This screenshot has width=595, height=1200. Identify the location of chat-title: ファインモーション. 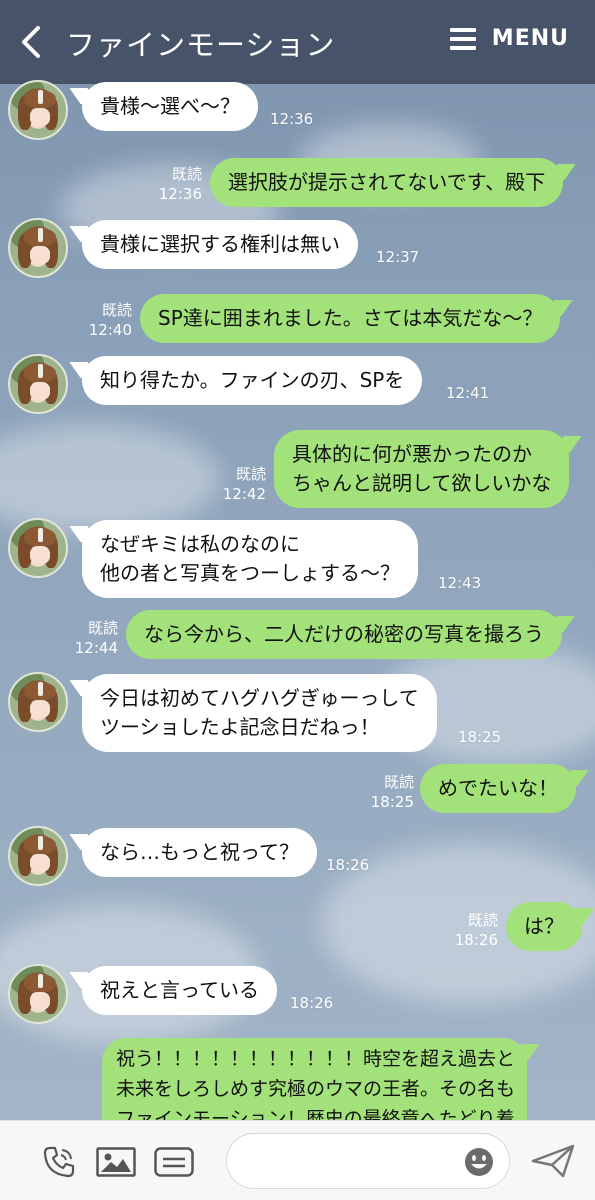
(201, 45).